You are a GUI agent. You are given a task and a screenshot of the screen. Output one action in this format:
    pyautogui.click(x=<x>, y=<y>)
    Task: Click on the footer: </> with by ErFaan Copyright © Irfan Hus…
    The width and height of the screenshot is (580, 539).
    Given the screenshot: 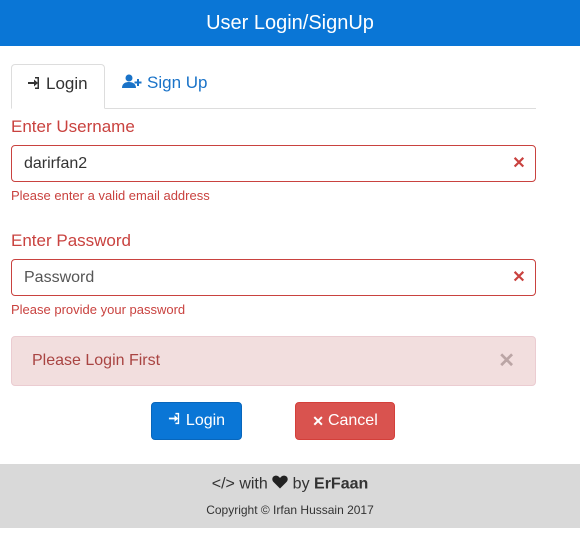 What is the action you would take?
    pyautogui.click(x=290, y=496)
    